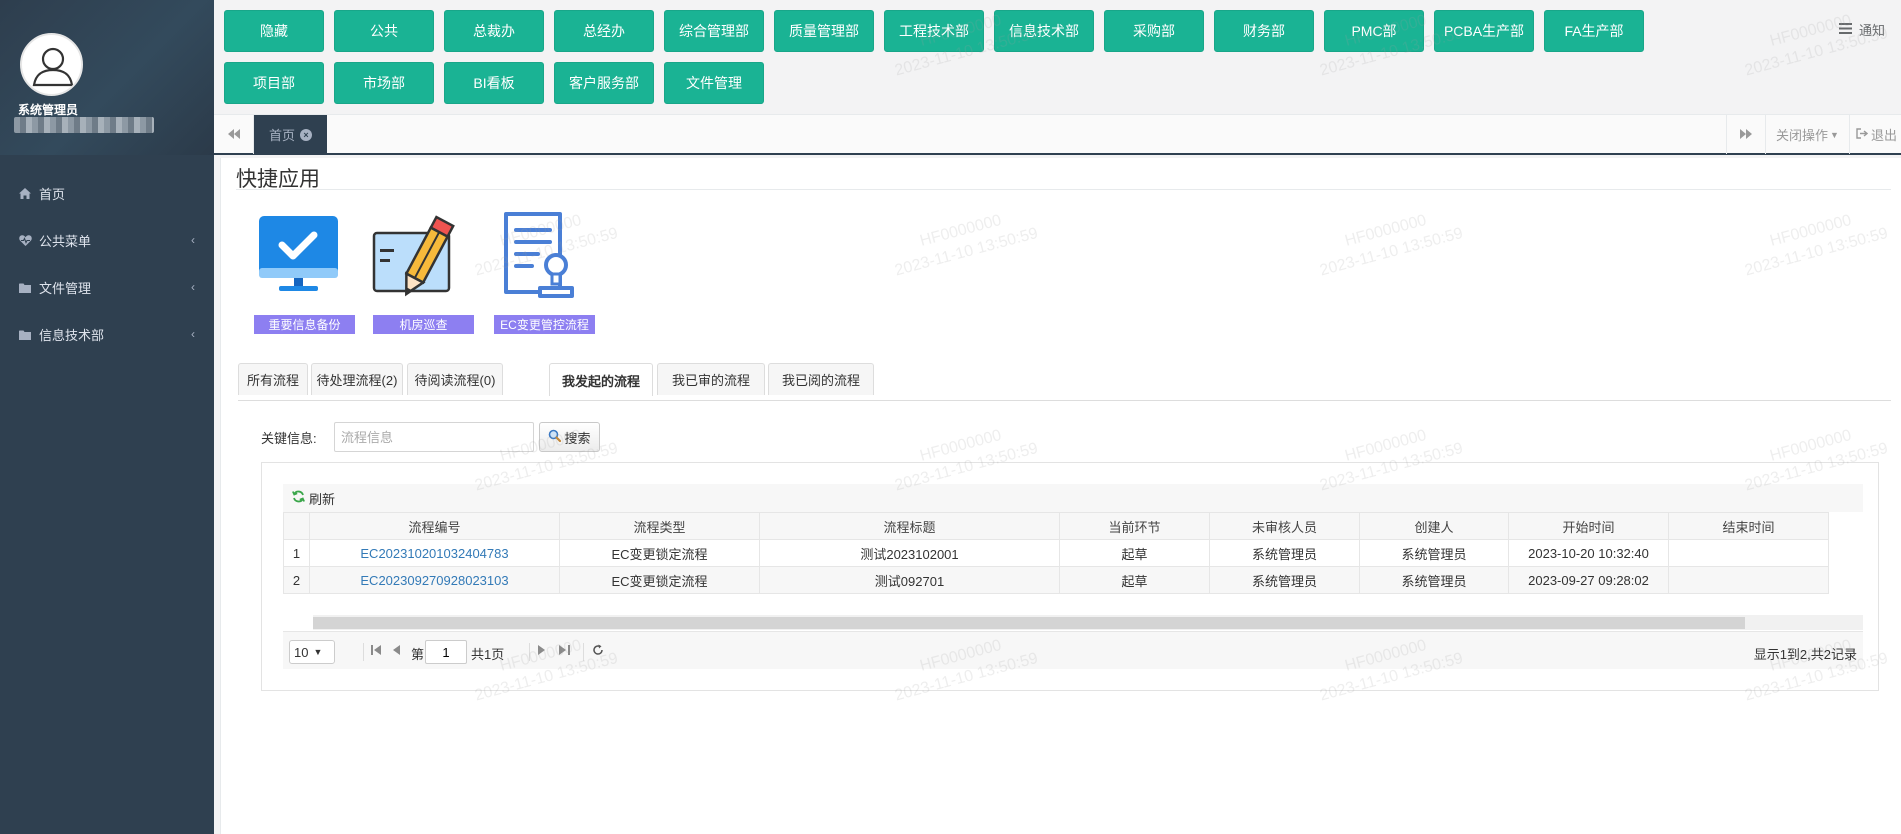 The height and width of the screenshot is (834, 1901). What do you see at coordinates (384, 31) in the screenshot?
I see `dept-button-public: 公共` at bounding box center [384, 31].